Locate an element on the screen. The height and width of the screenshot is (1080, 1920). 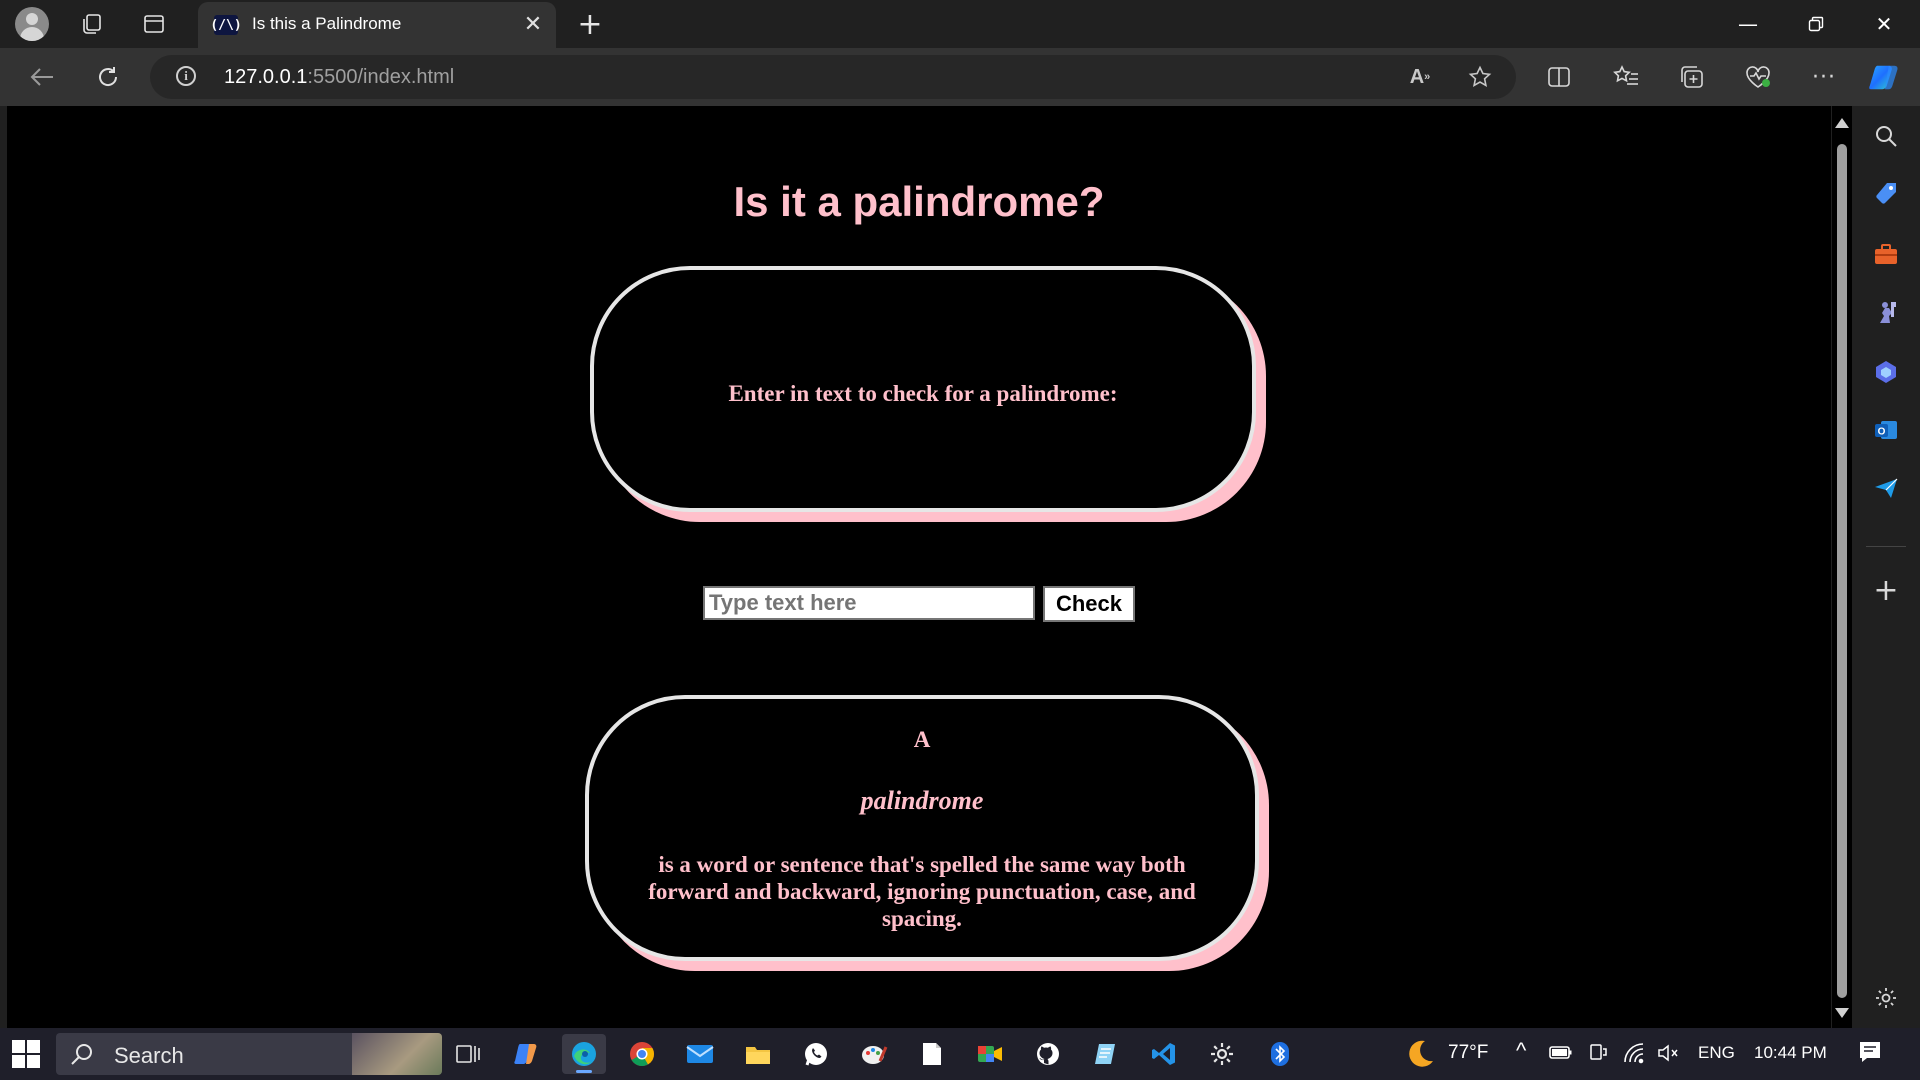
search-icon is located at coordinates (1886, 136).